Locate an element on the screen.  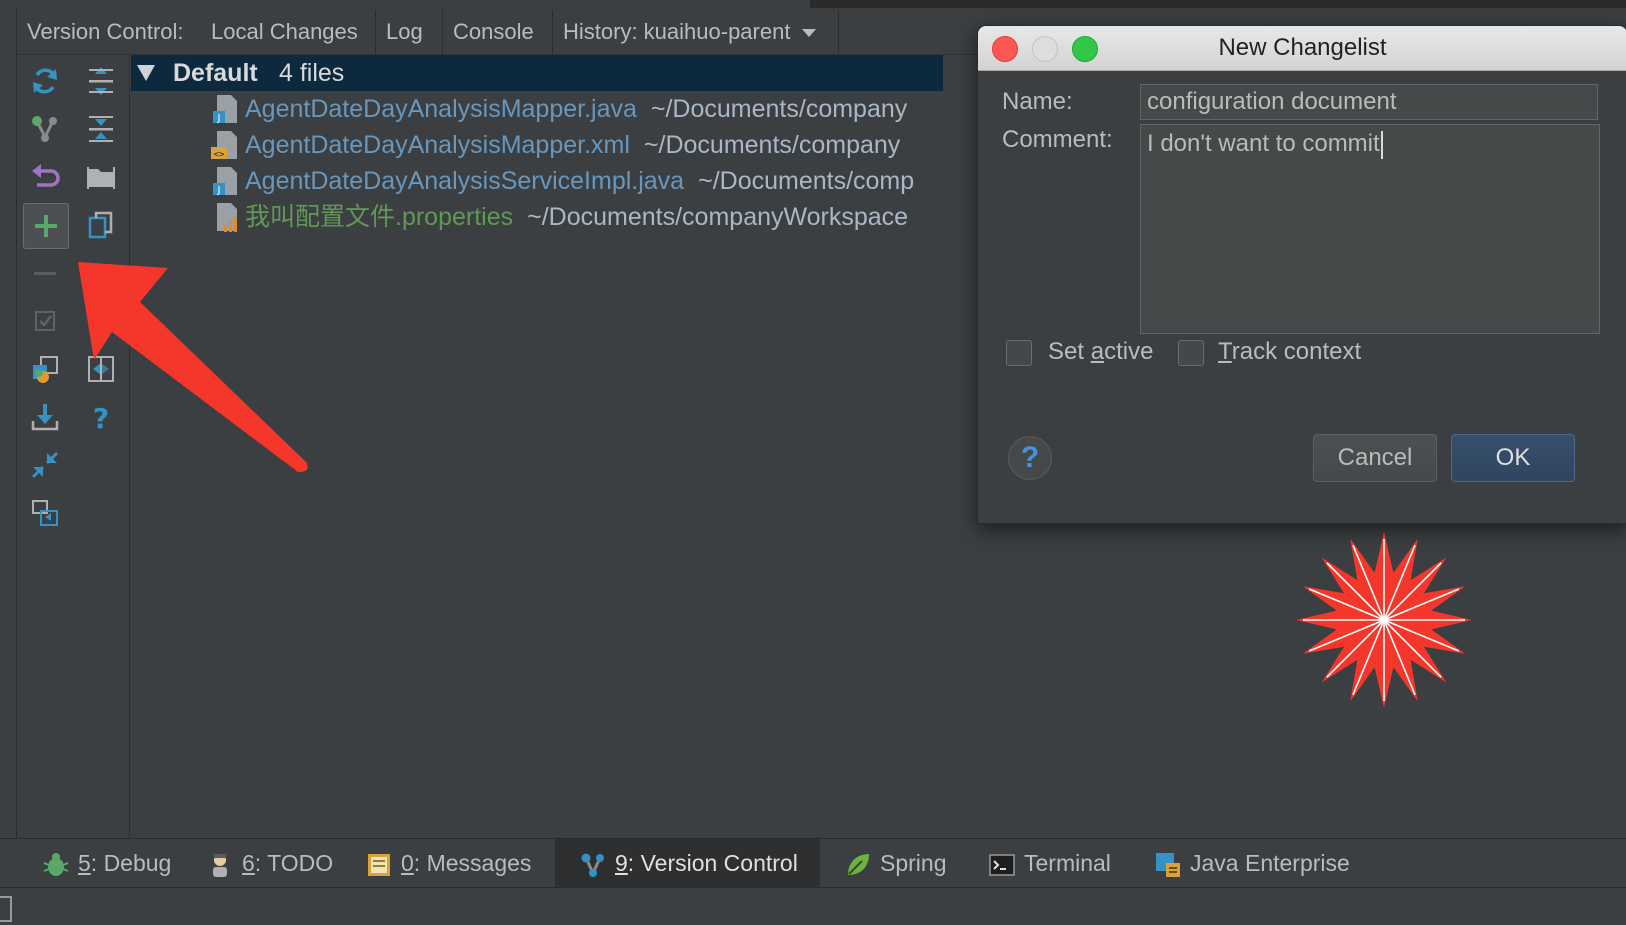
new-changelist-button is located at coordinates (46, 226).